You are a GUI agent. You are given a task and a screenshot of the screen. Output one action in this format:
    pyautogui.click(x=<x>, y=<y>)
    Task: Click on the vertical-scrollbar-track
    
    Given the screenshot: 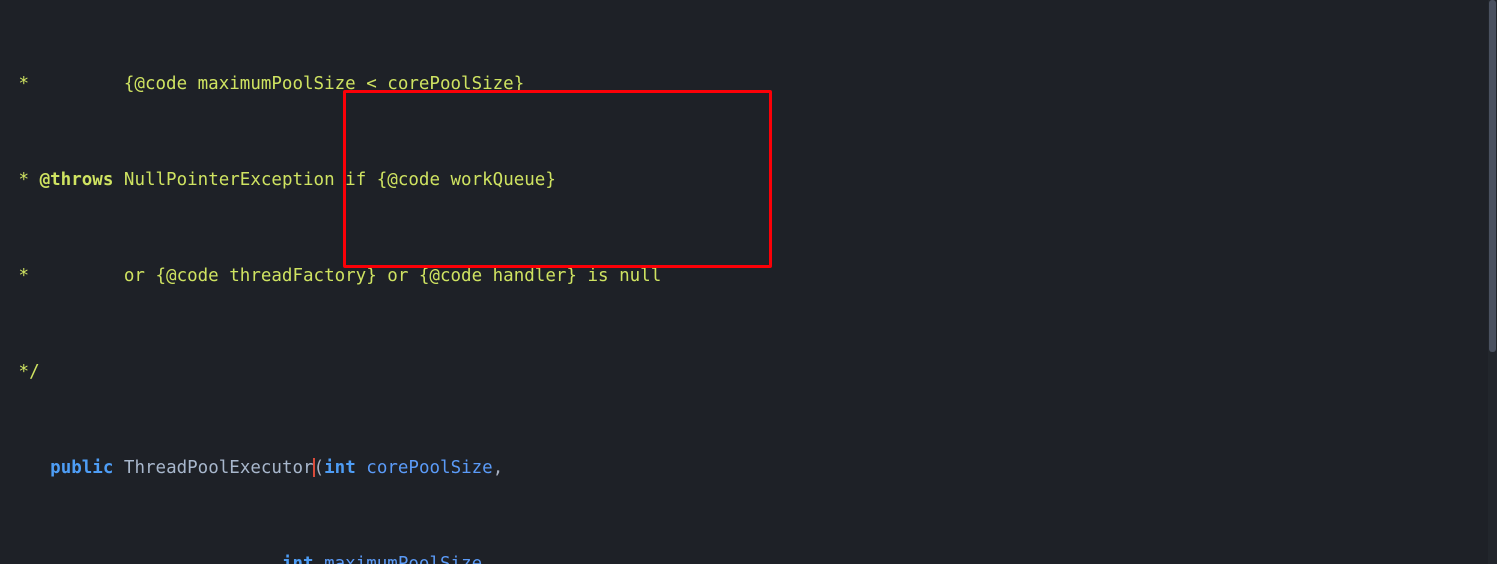 What is the action you would take?
    pyautogui.click(x=1492, y=282)
    